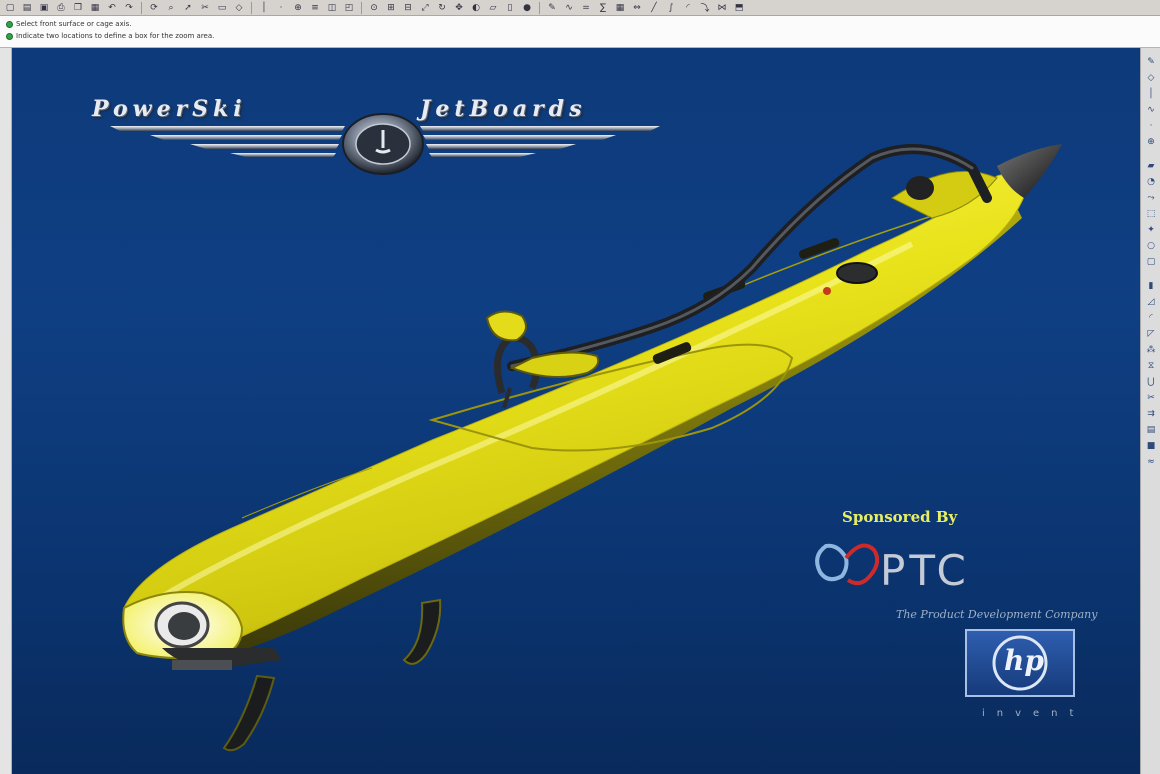 This screenshot has height=774, width=1160. Describe the element at coordinates (425, 8) in the screenshot. I see `refit-icon: ⤢` at that location.